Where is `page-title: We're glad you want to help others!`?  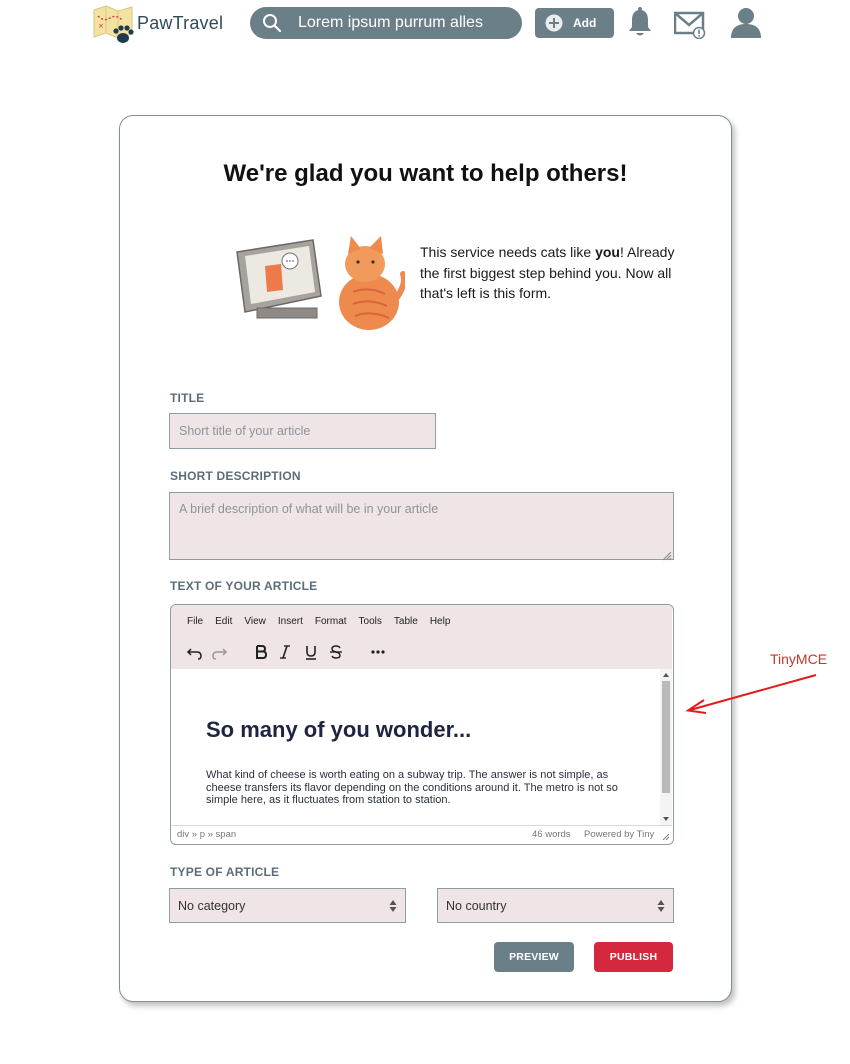 page-title: We're glad you want to help others! is located at coordinates (425, 173).